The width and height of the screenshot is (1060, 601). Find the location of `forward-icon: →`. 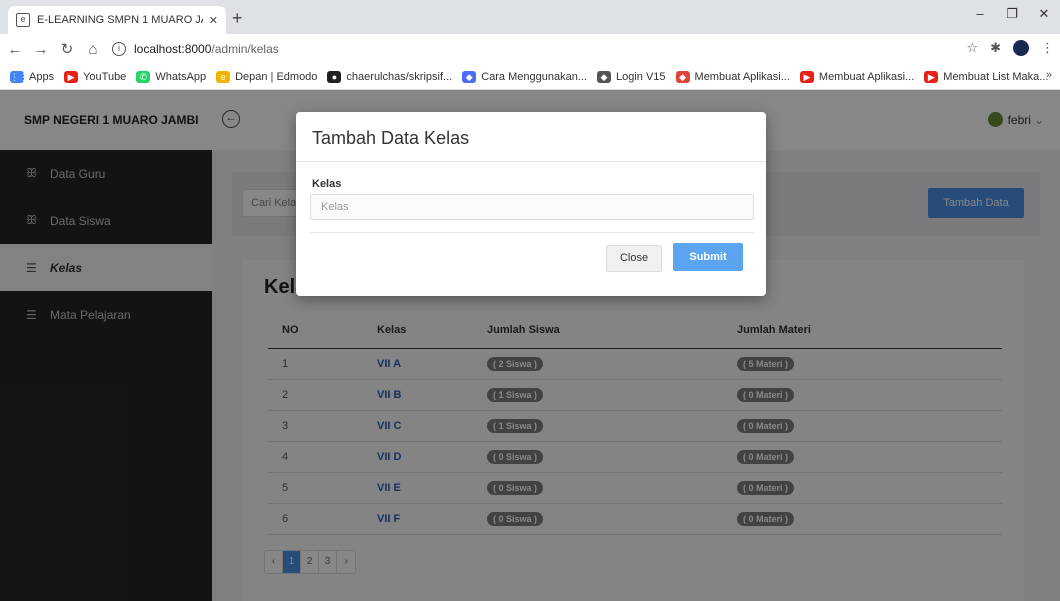

forward-icon: → is located at coordinates (41, 49).